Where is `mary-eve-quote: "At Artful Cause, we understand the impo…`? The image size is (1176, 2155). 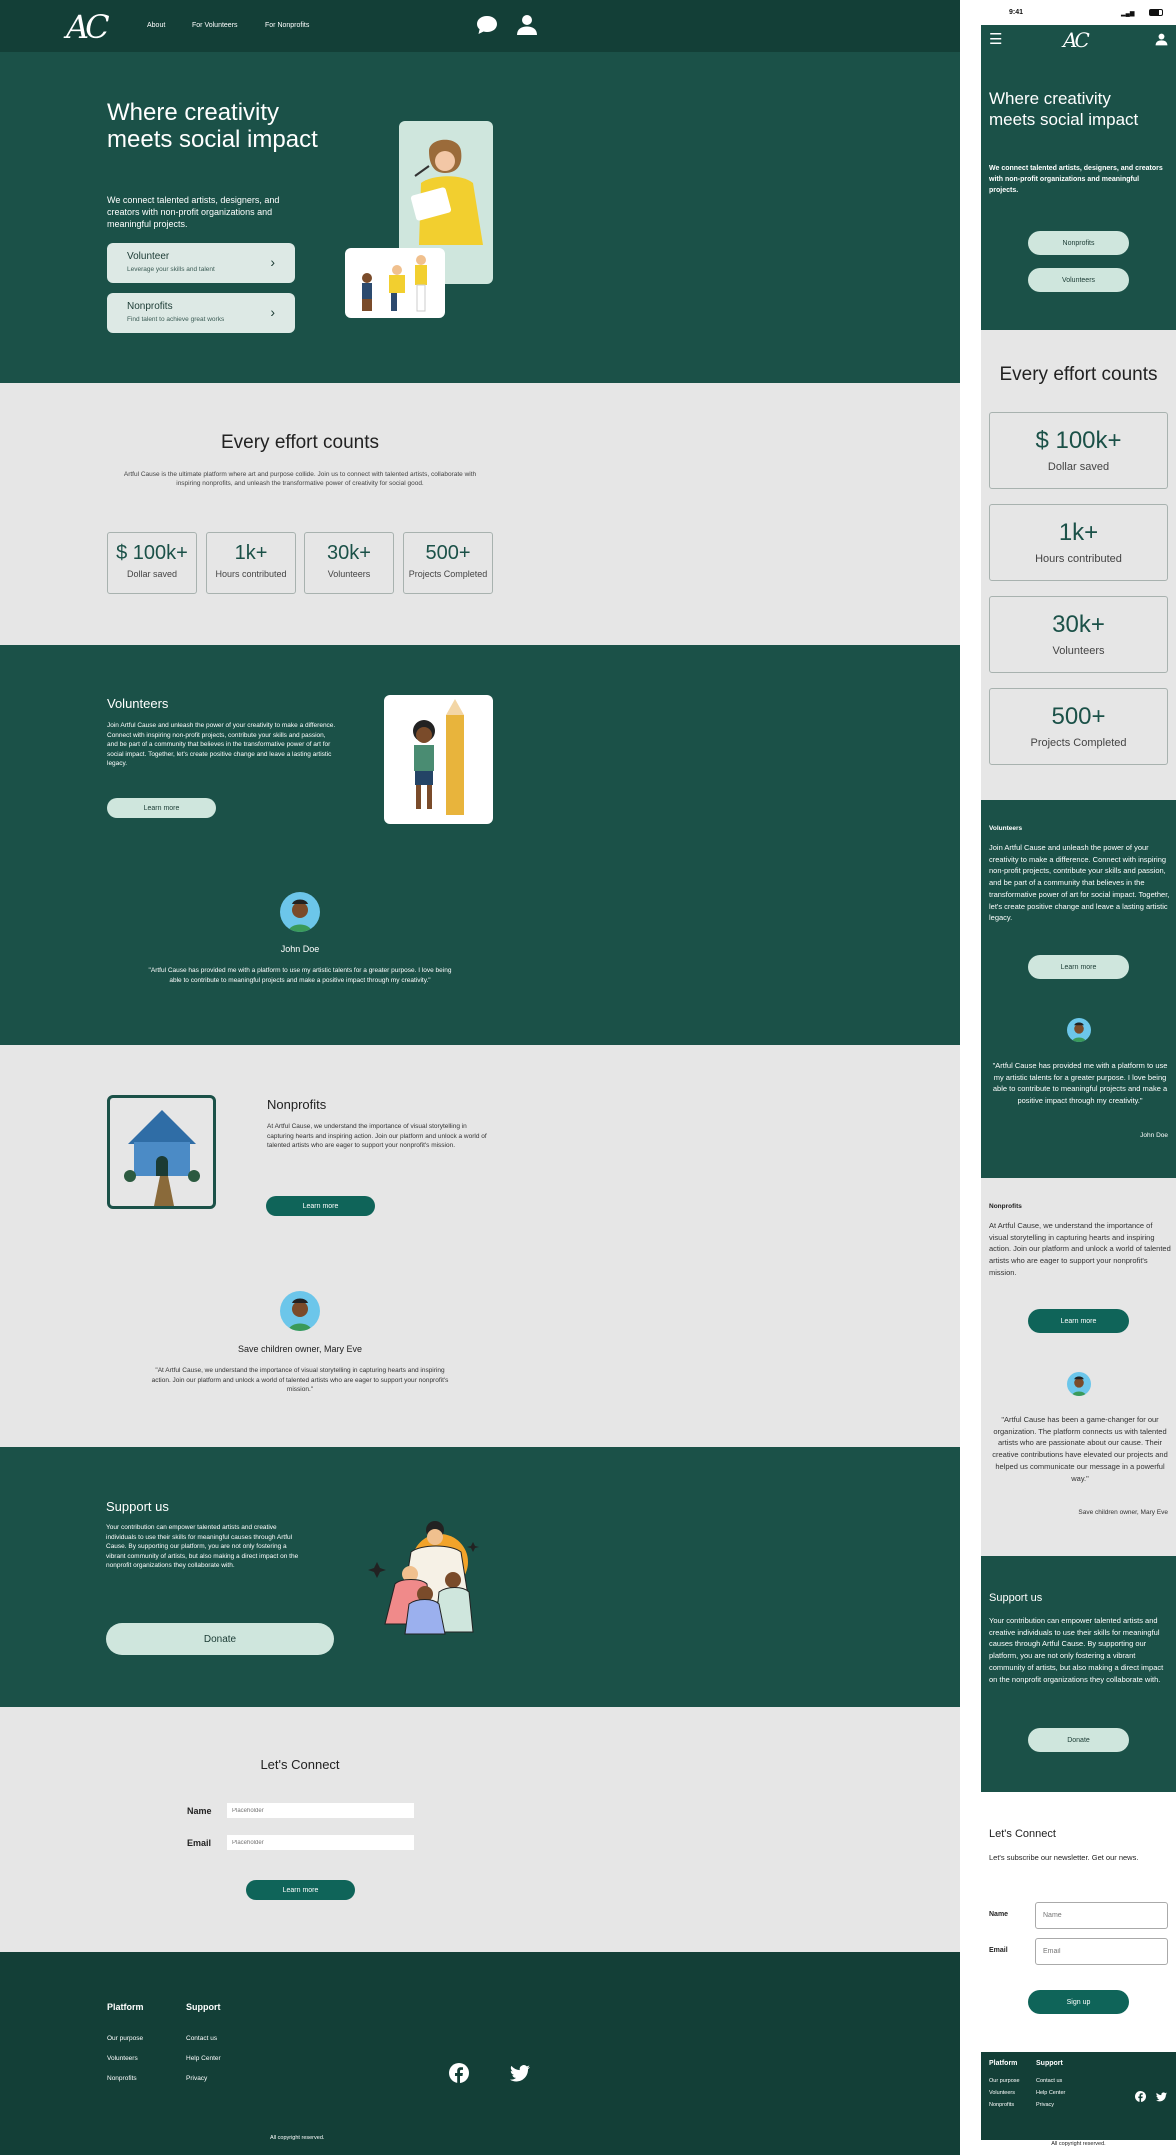
mary-eve-quote: "At Artful Cause, we understand the impo… is located at coordinates (300, 1380).